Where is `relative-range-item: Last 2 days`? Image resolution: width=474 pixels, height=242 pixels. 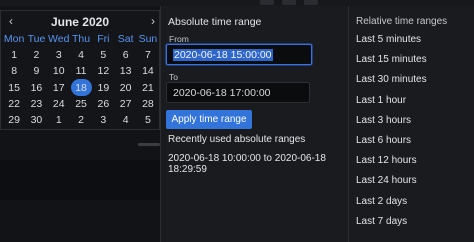 relative-range-item: Last 2 days is located at coordinates (391, 206).